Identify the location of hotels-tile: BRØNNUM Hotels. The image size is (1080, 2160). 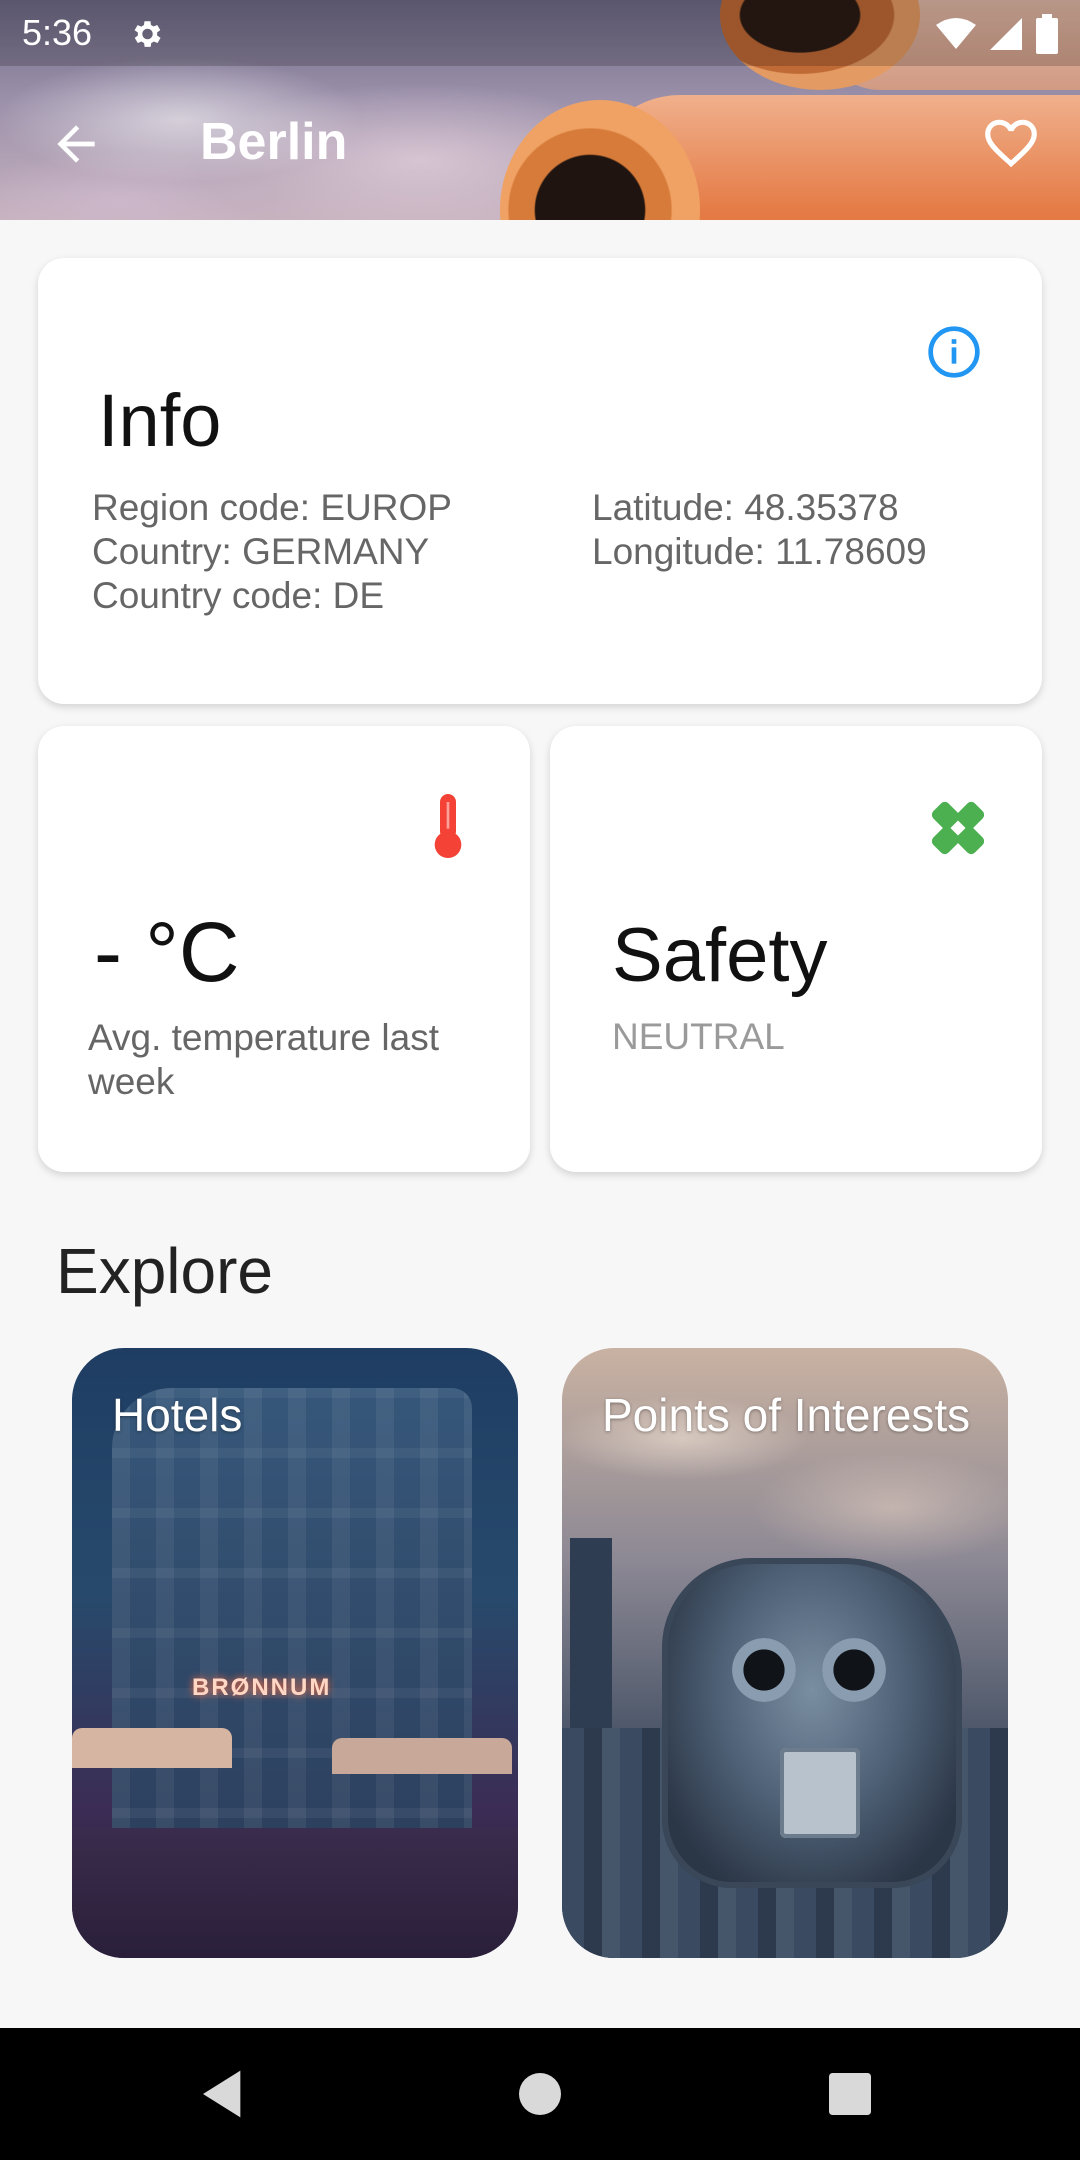
(295, 1653).